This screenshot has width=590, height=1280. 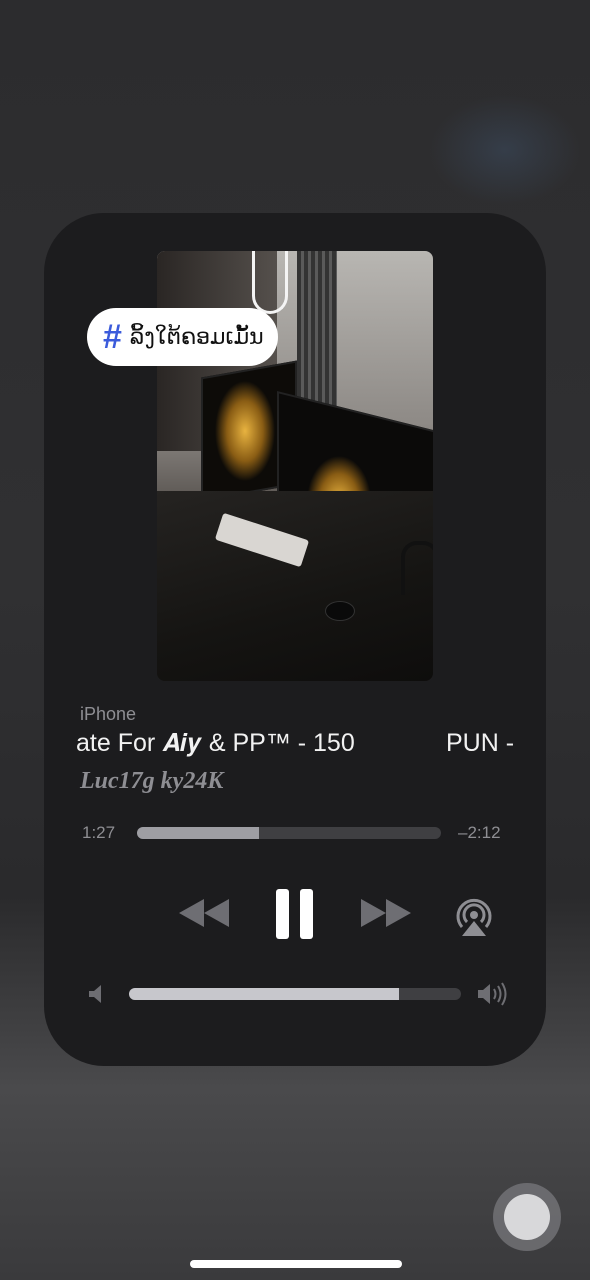 I want to click on airplay-button, so click(x=474, y=915).